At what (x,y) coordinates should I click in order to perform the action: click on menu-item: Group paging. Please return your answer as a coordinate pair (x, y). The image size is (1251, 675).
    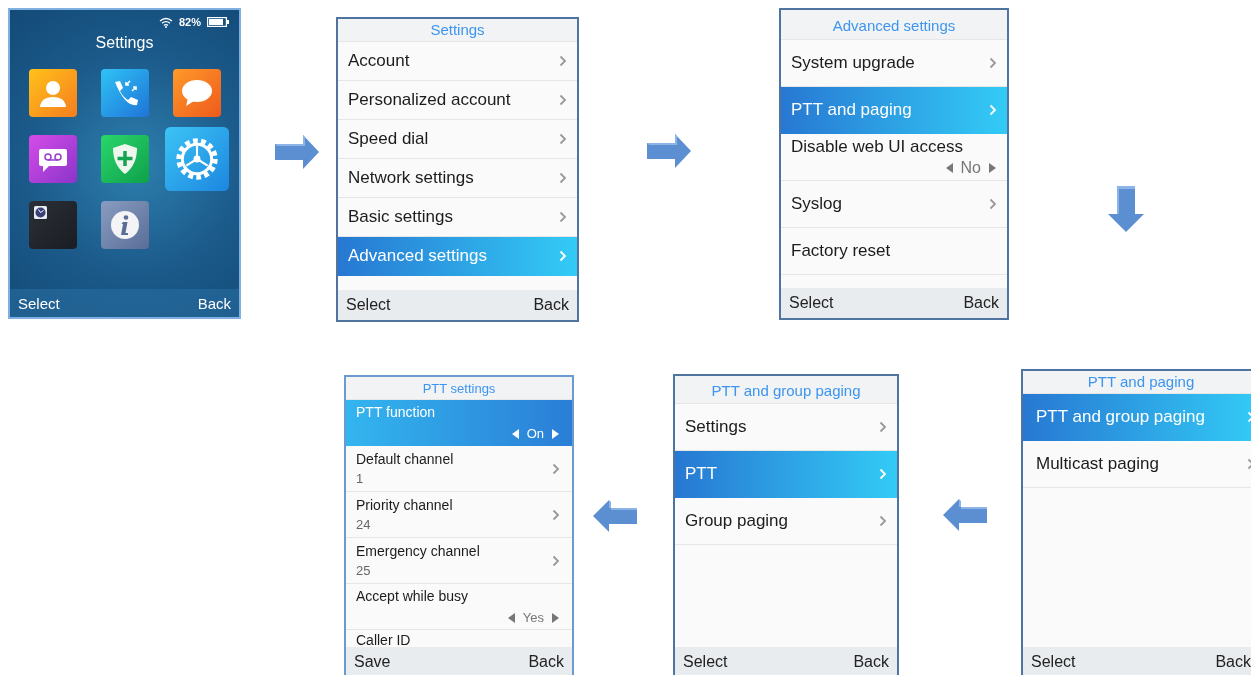
    Looking at the image, I should click on (786, 521).